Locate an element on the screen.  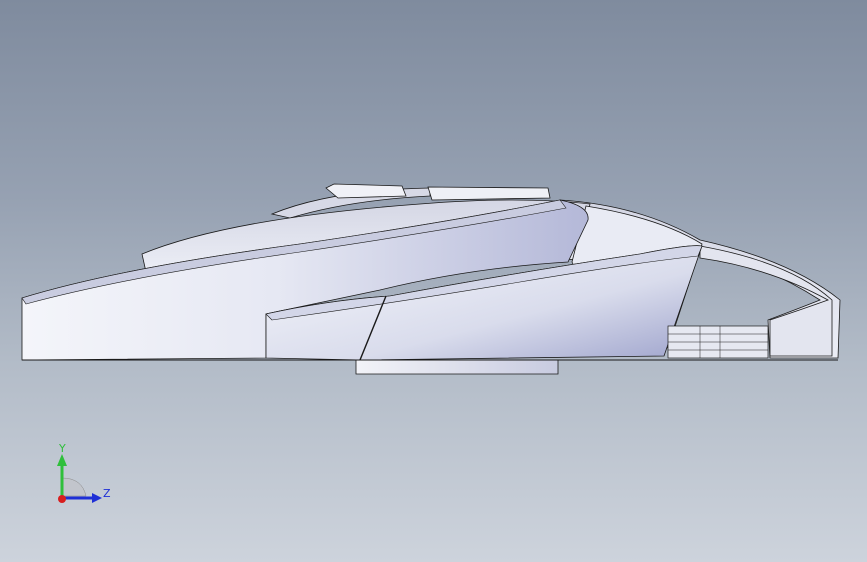
x-axis-dot is located at coordinates (62, 499).